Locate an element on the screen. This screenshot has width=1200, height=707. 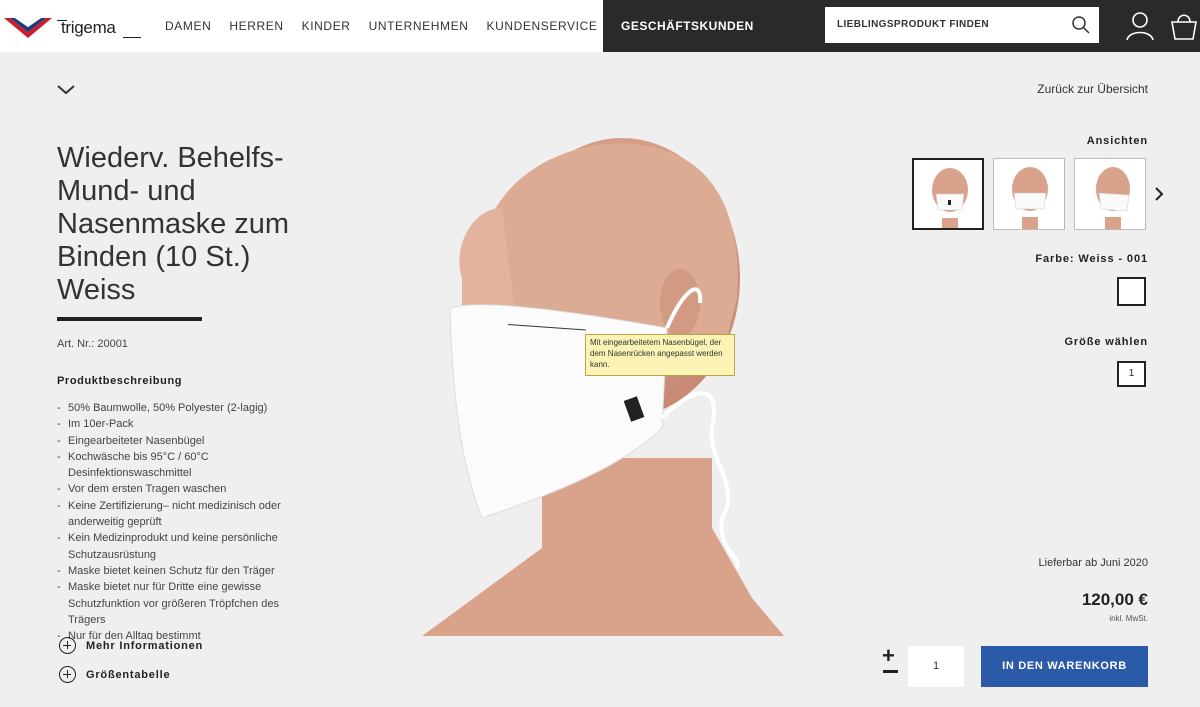
thumbnail-strip is located at coordinates (1029, 194).